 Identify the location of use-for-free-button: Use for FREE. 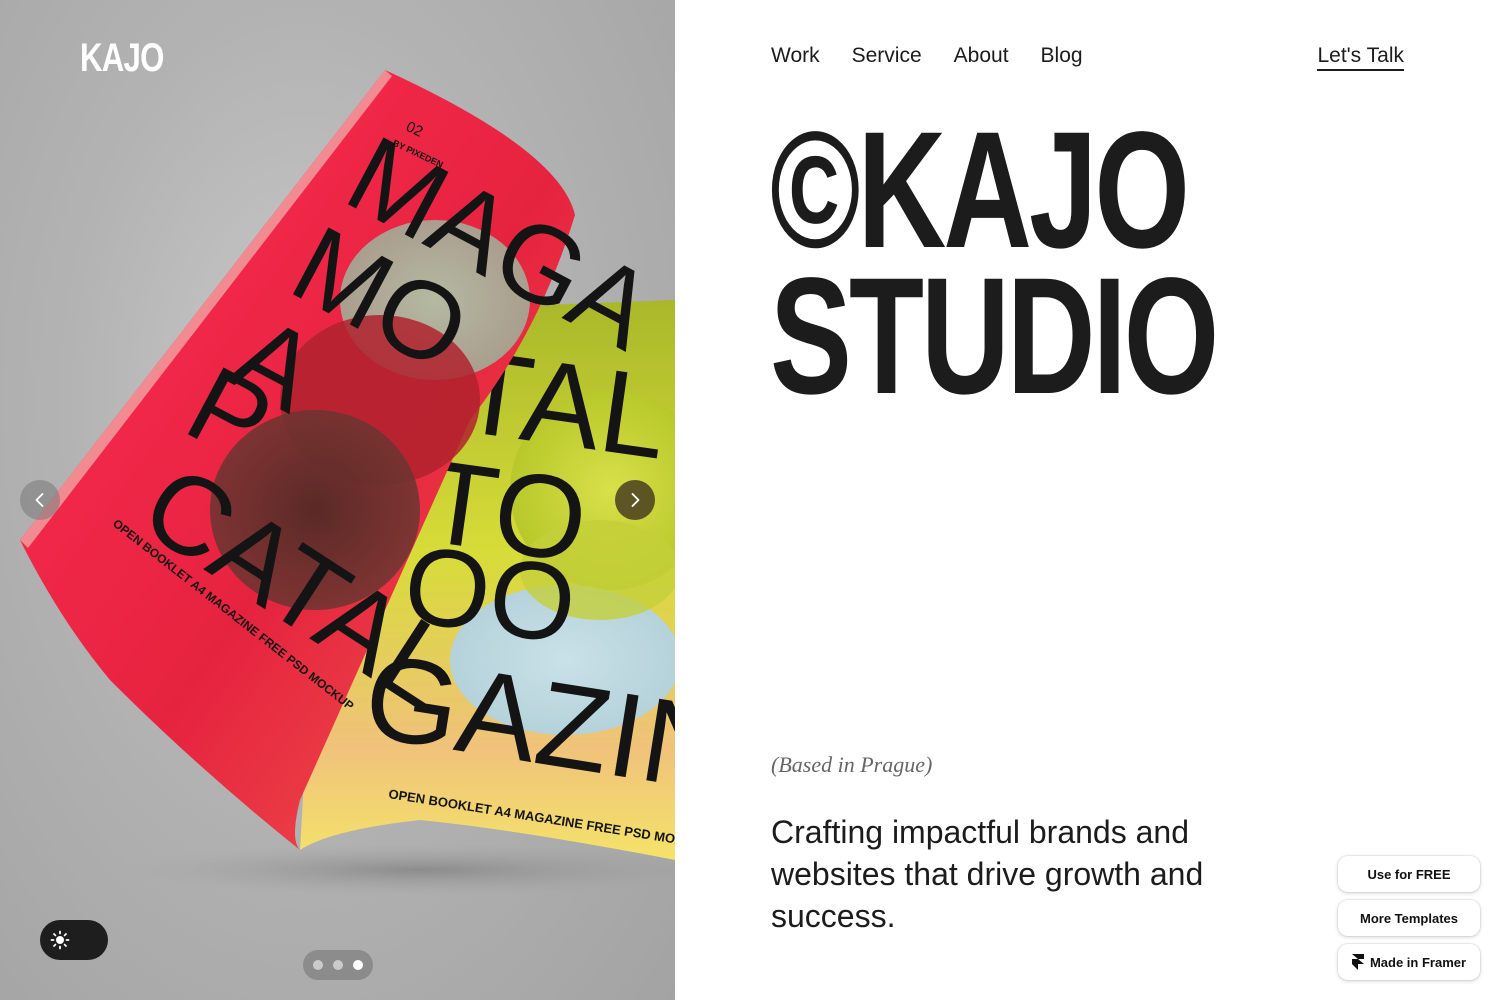
(1409, 874).